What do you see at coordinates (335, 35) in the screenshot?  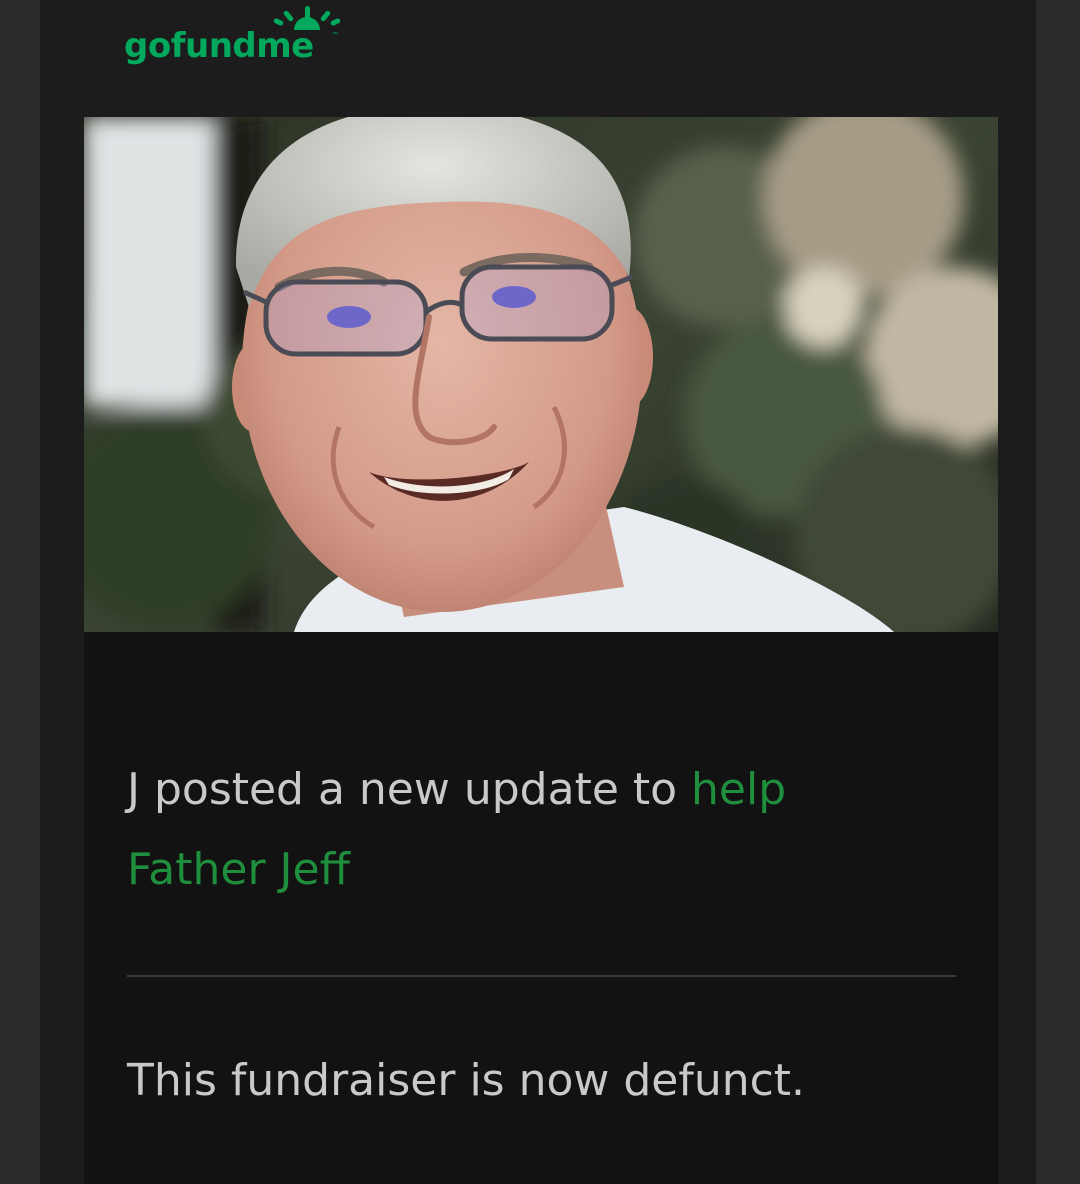 I see `trademark-mark: ™` at bounding box center [335, 35].